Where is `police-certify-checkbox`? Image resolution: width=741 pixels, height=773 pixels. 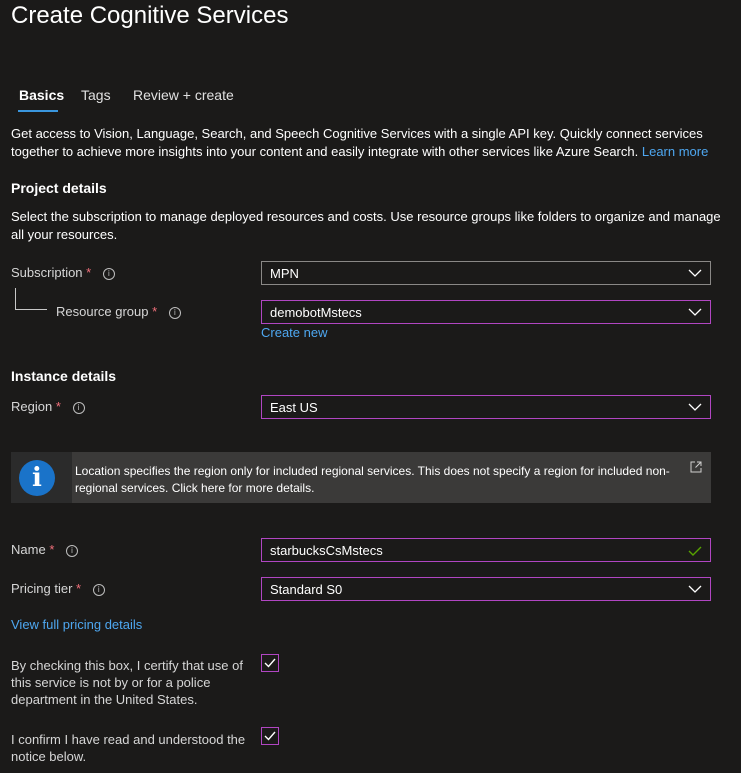
police-certify-checkbox is located at coordinates (270, 663).